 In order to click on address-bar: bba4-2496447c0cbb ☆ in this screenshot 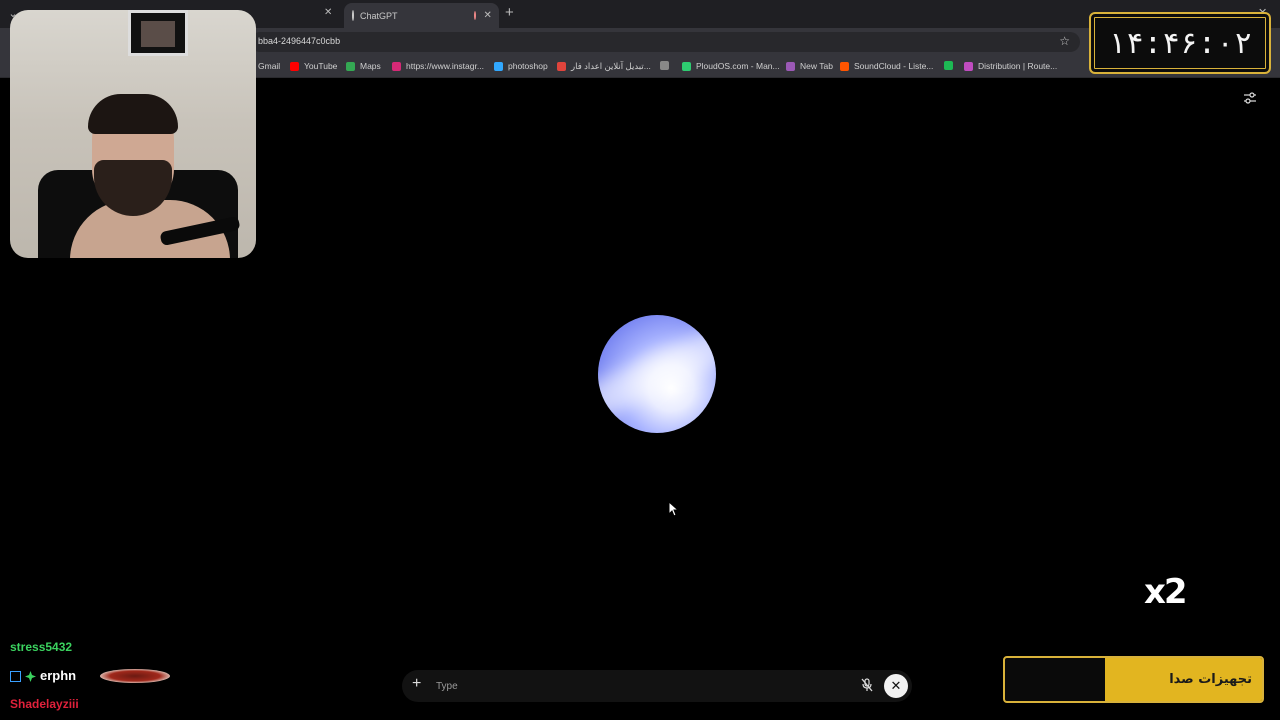, I will do `click(665, 42)`.